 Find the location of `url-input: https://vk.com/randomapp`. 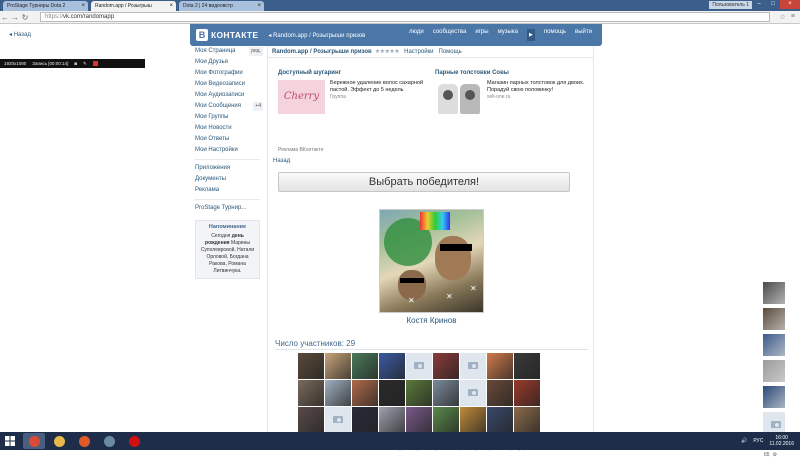

url-input: https://vk.com/randomapp is located at coordinates (405, 17).